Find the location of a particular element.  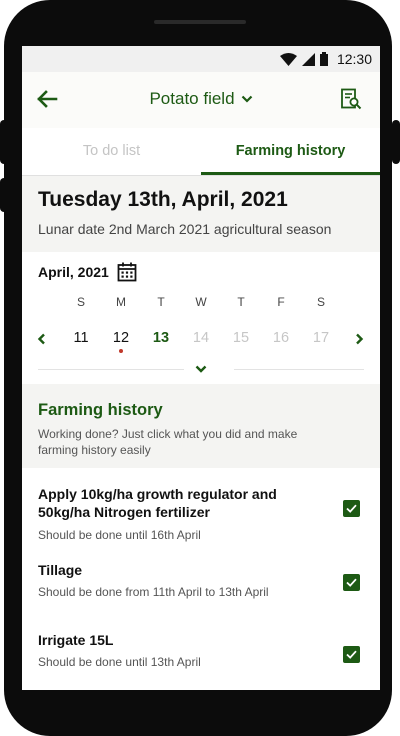

weekday-header: S M T W T F S is located at coordinates (201, 304).